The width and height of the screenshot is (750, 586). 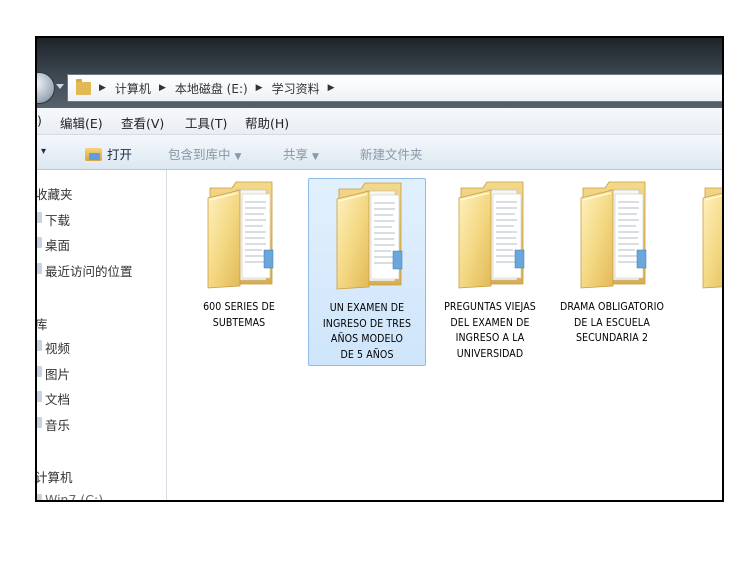 What do you see at coordinates (120, 154) in the screenshot?
I see `open-label: 打开` at bounding box center [120, 154].